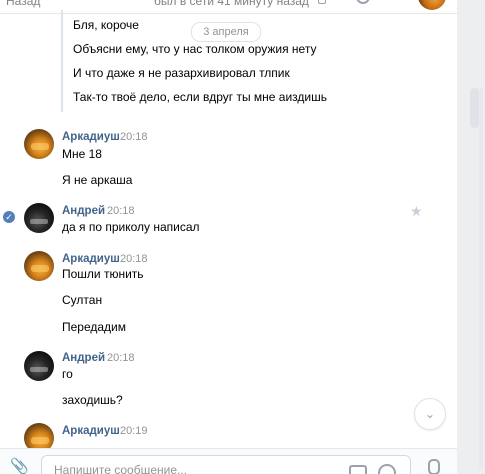 The image size is (485, 474). What do you see at coordinates (23, 4) in the screenshot?
I see `back-link: Назад` at bounding box center [23, 4].